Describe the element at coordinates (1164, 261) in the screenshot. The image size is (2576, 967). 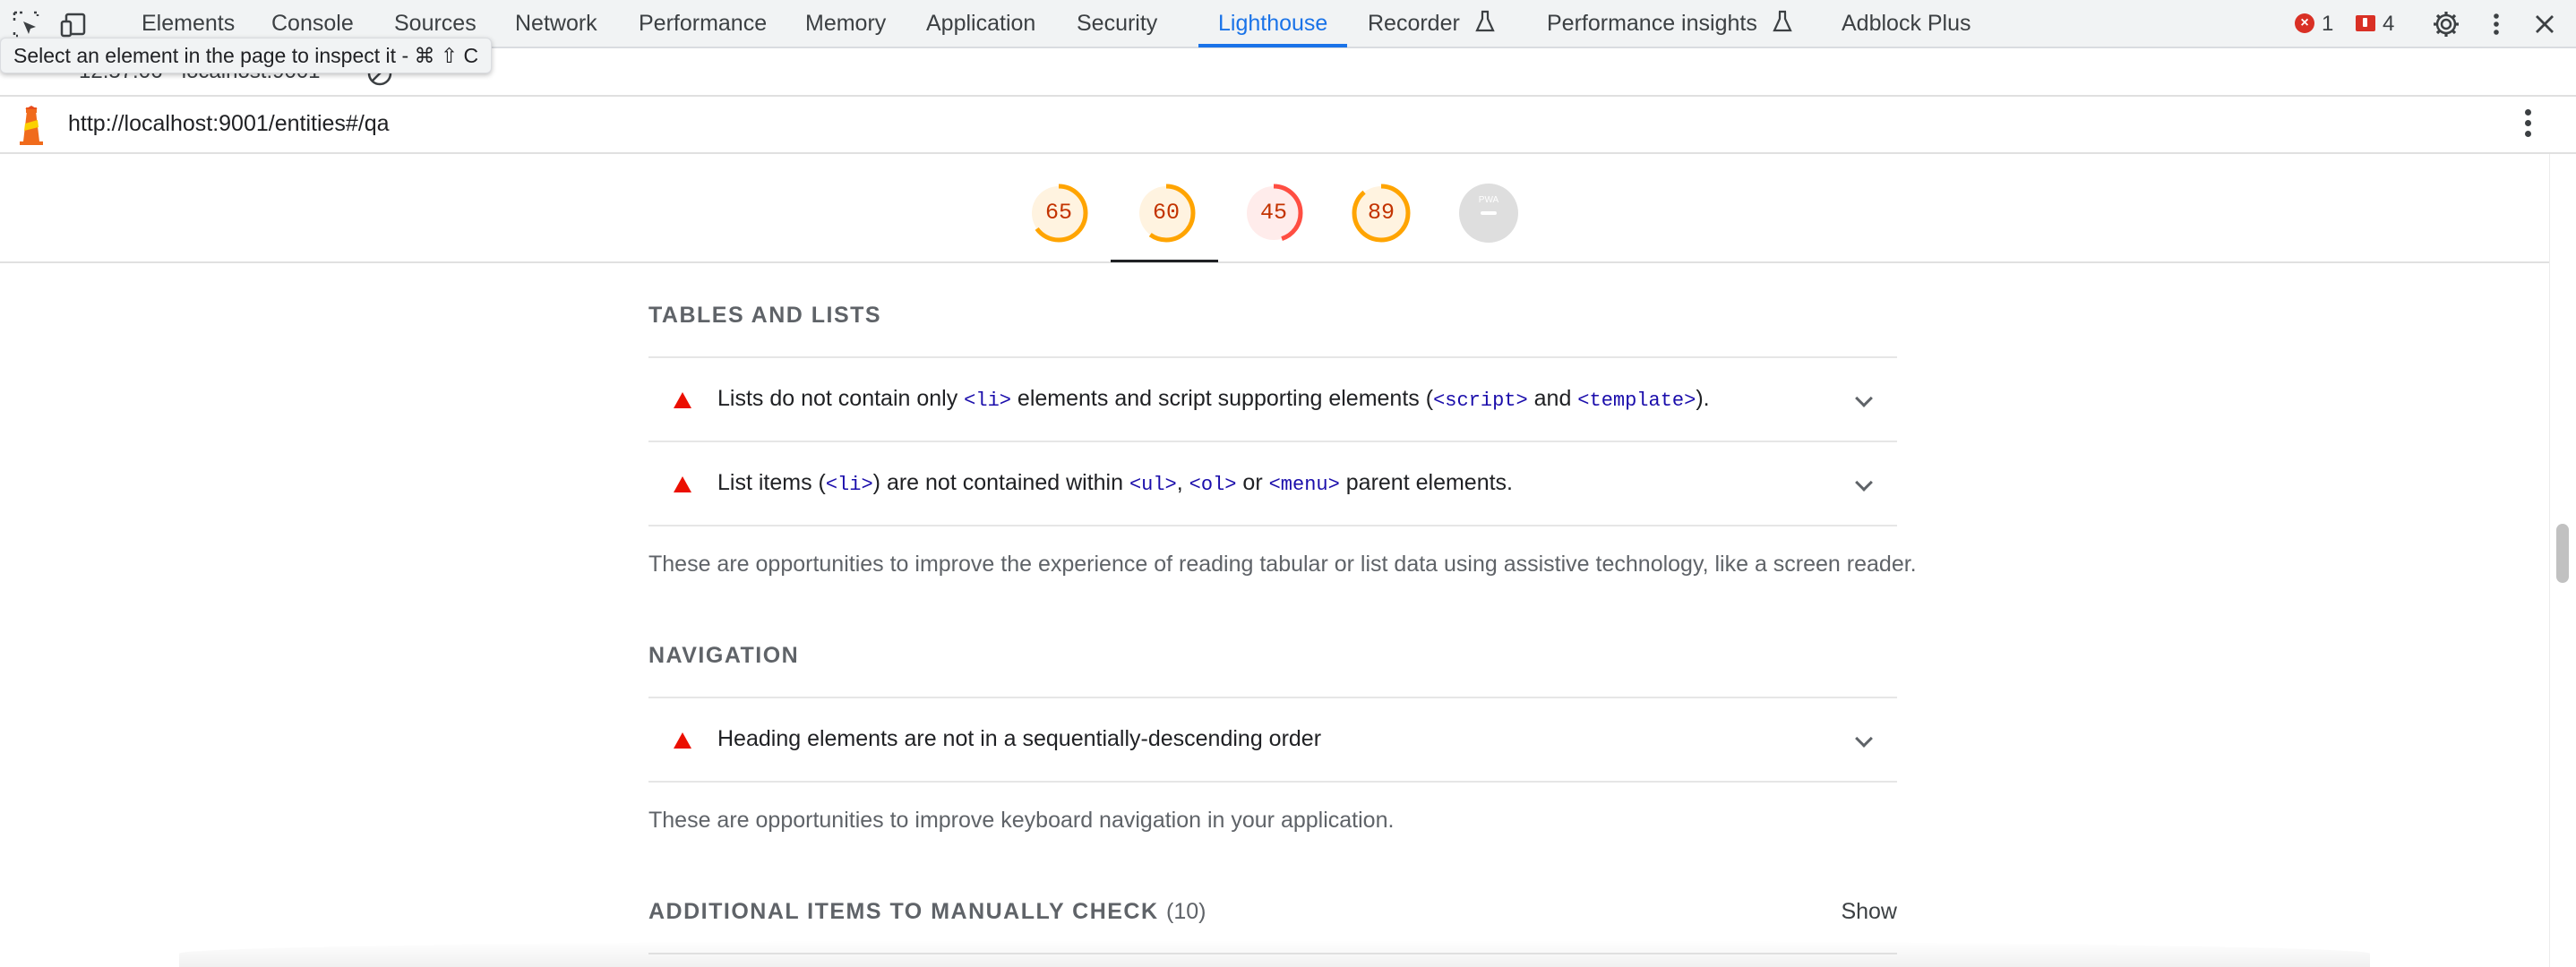
I see `active-category-indicator` at that location.